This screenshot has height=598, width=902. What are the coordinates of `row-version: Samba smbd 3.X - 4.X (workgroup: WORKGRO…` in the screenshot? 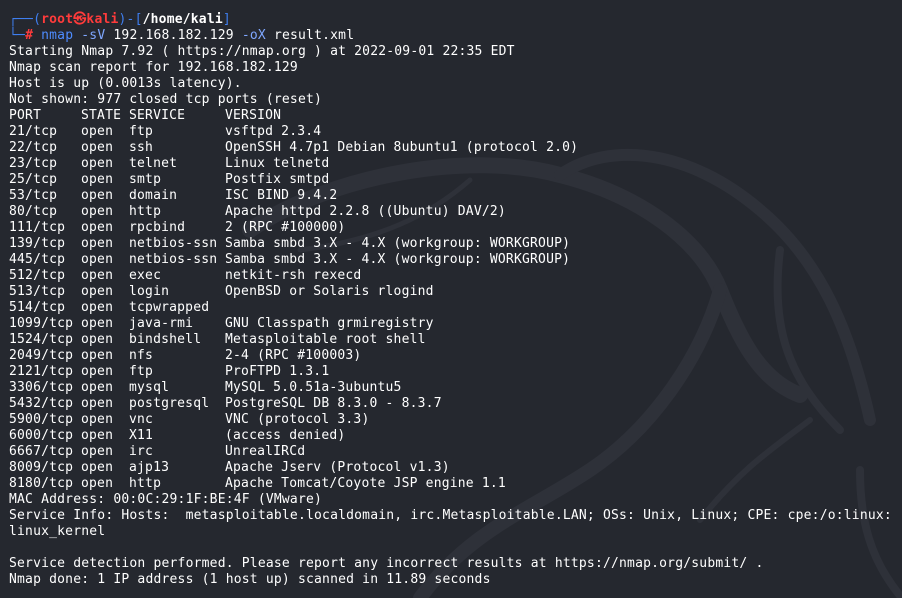 It's located at (398, 259).